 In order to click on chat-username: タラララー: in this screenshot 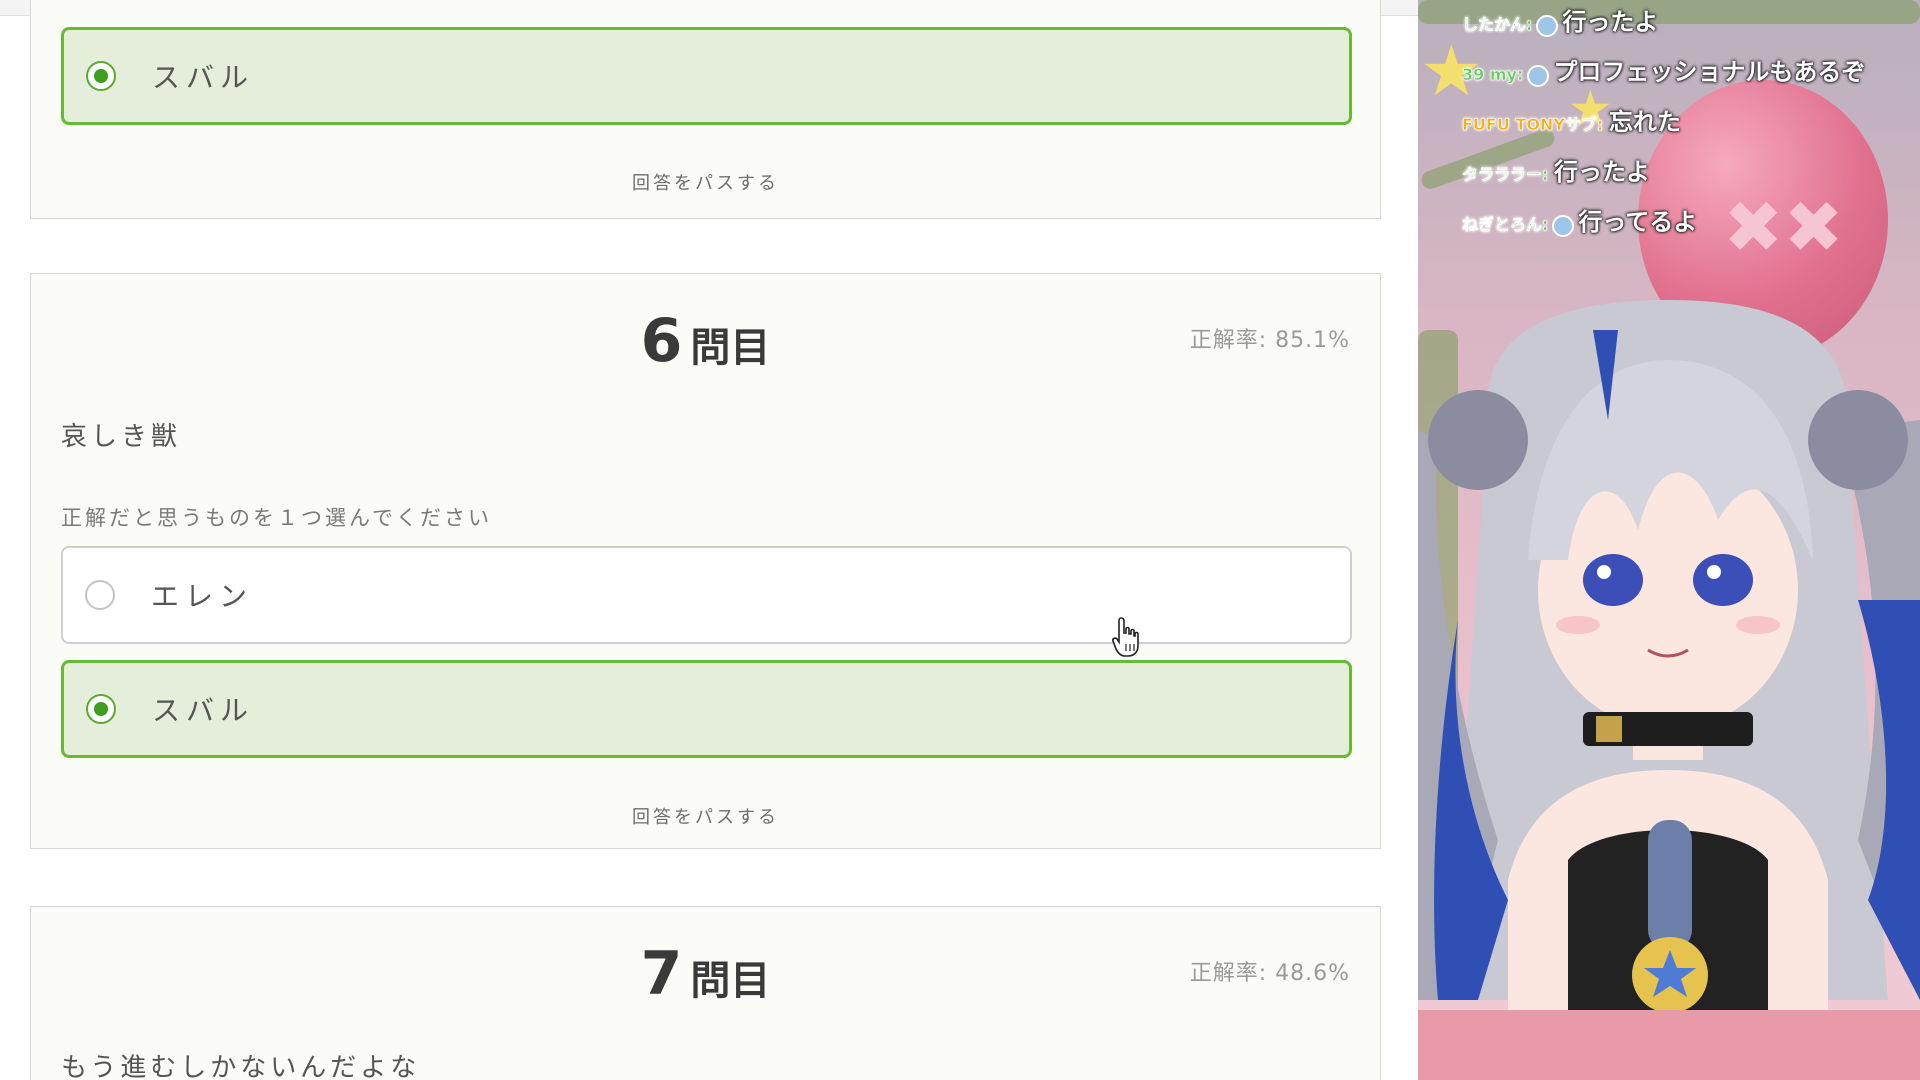, I will do `click(1505, 175)`.